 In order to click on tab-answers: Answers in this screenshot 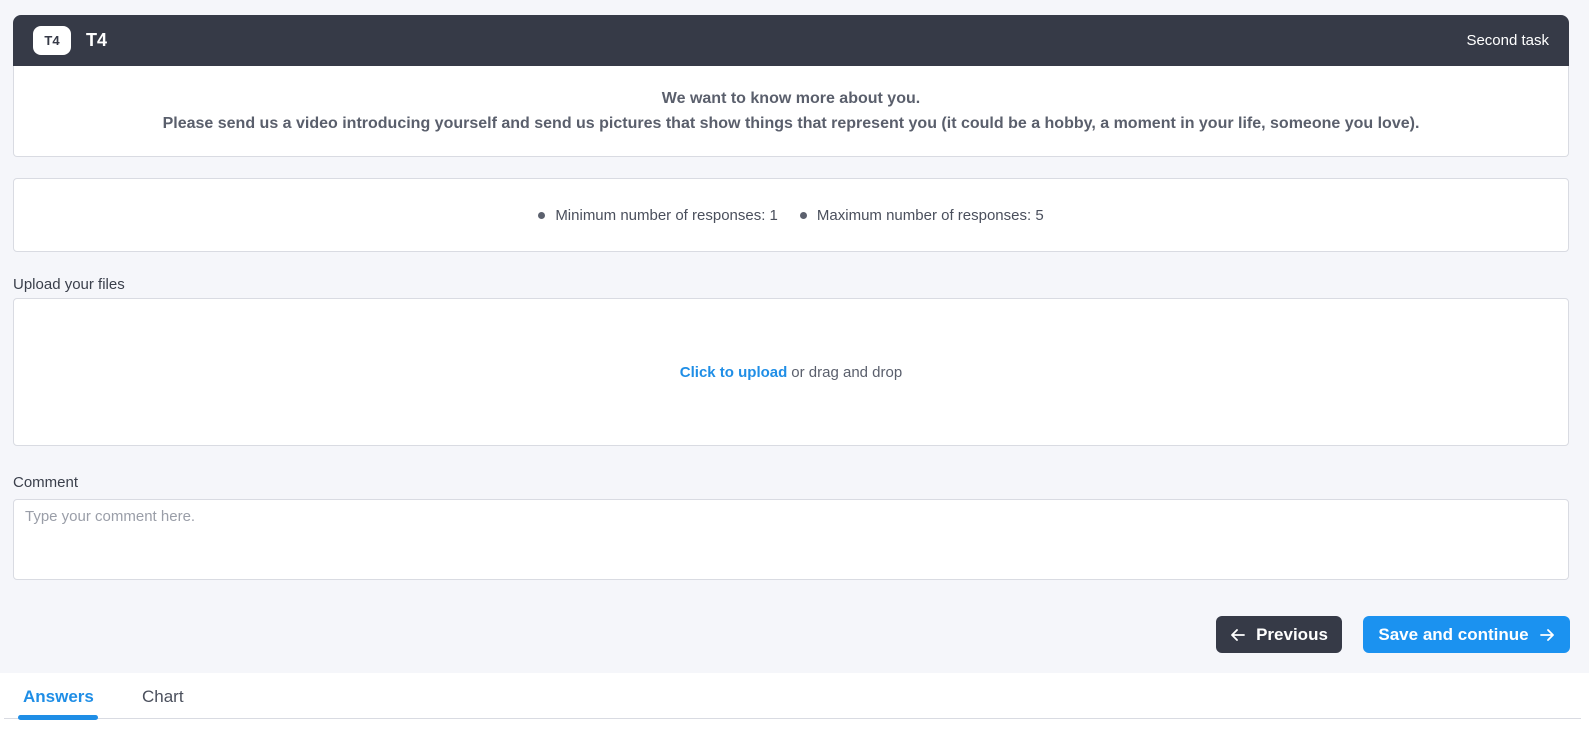, I will do `click(58, 697)`.